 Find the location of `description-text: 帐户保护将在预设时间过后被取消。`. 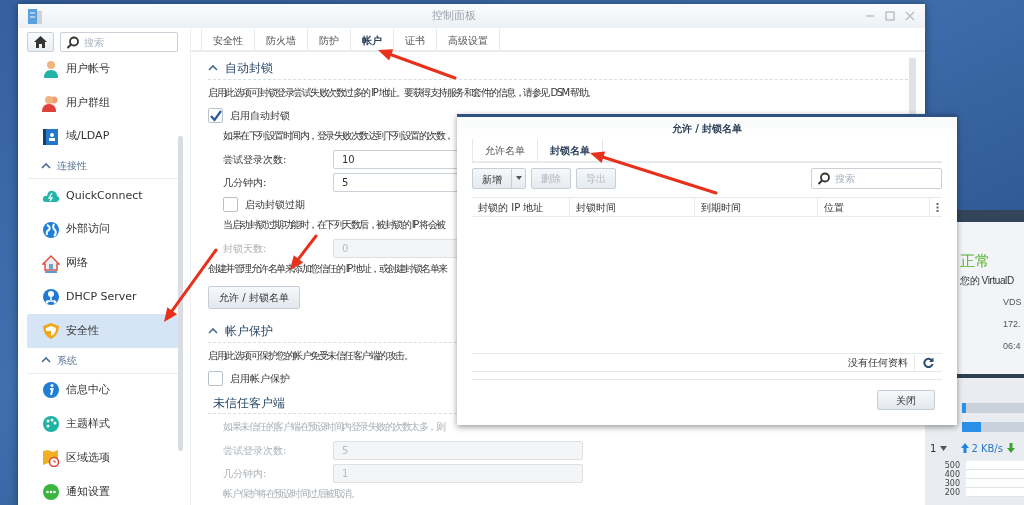

description-text: 帐户保护将在预设时间过后被取消。 is located at coordinates (291, 494).